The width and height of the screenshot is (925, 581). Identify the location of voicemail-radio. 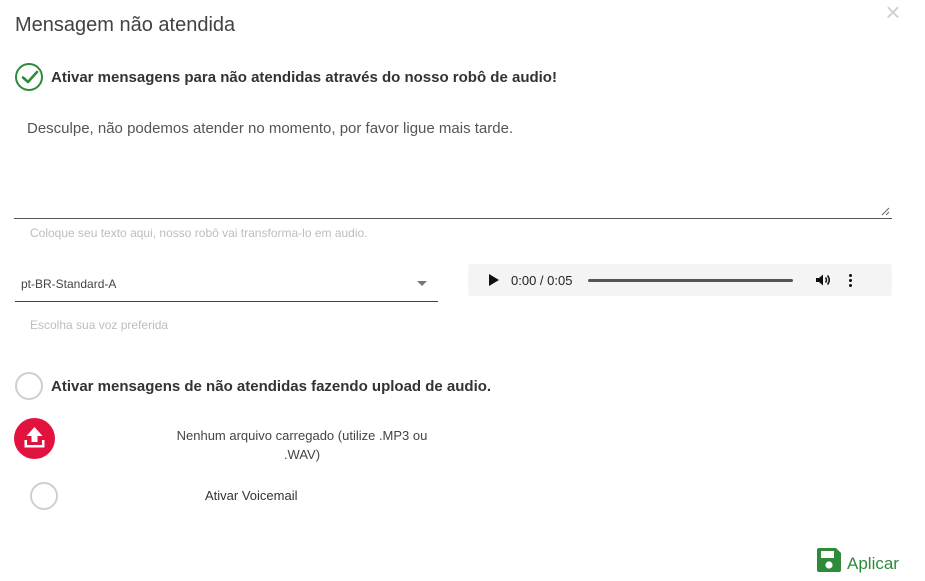
(44, 496).